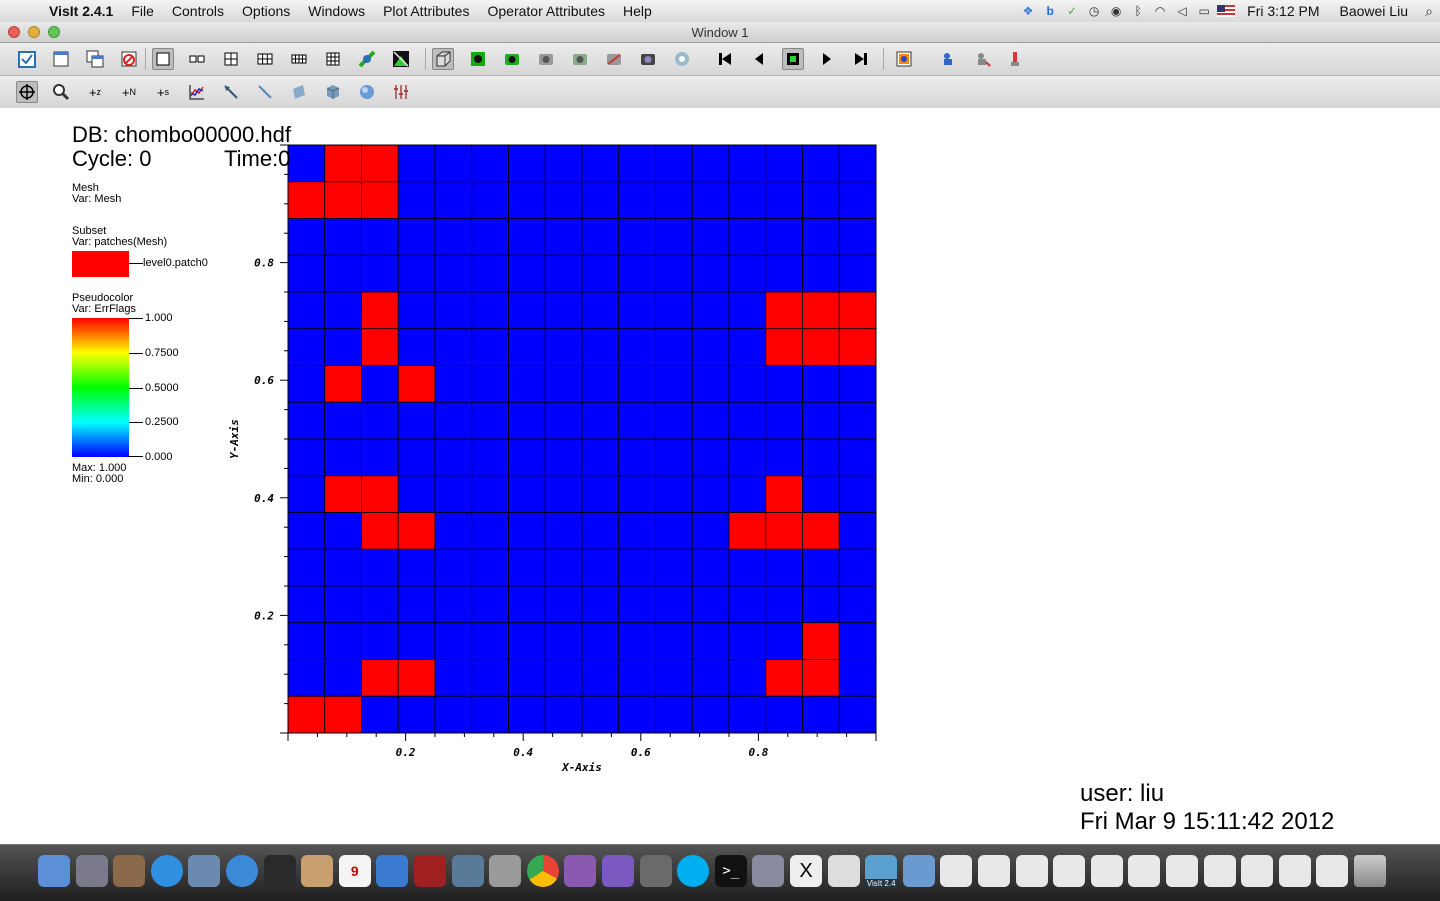  Describe the element at coordinates (91, 871) in the screenshot. I see `launchpad-icon` at that location.